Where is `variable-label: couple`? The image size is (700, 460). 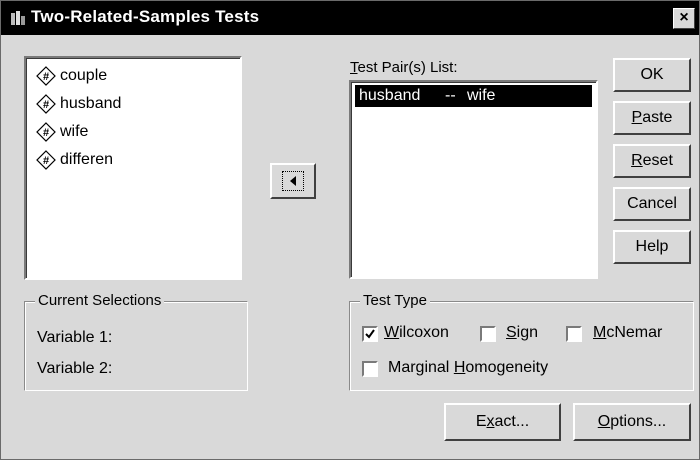 variable-label: couple is located at coordinates (84, 75).